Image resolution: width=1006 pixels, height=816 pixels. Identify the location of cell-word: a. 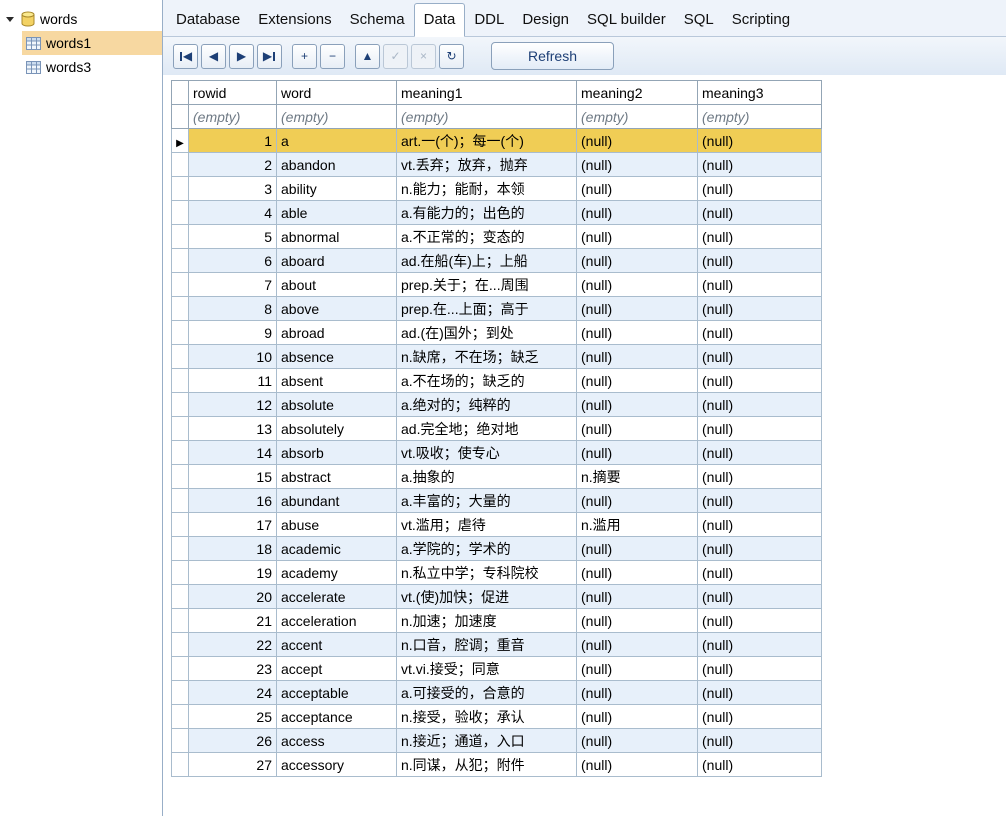
(336, 140).